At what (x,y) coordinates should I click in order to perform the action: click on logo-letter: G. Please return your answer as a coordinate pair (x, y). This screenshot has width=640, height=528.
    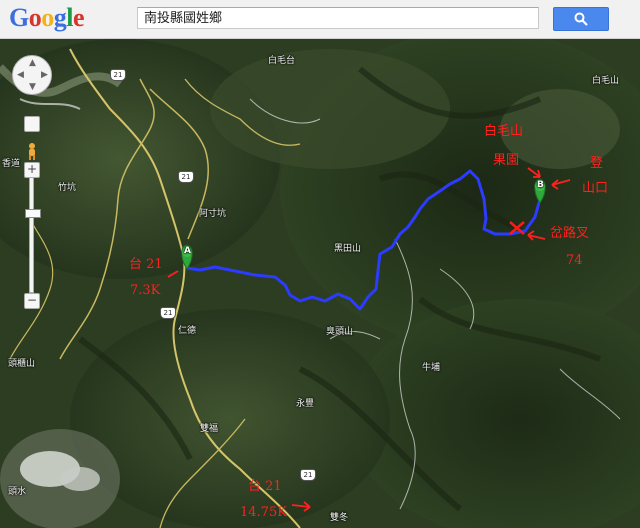
    Looking at the image, I should click on (19, 17).